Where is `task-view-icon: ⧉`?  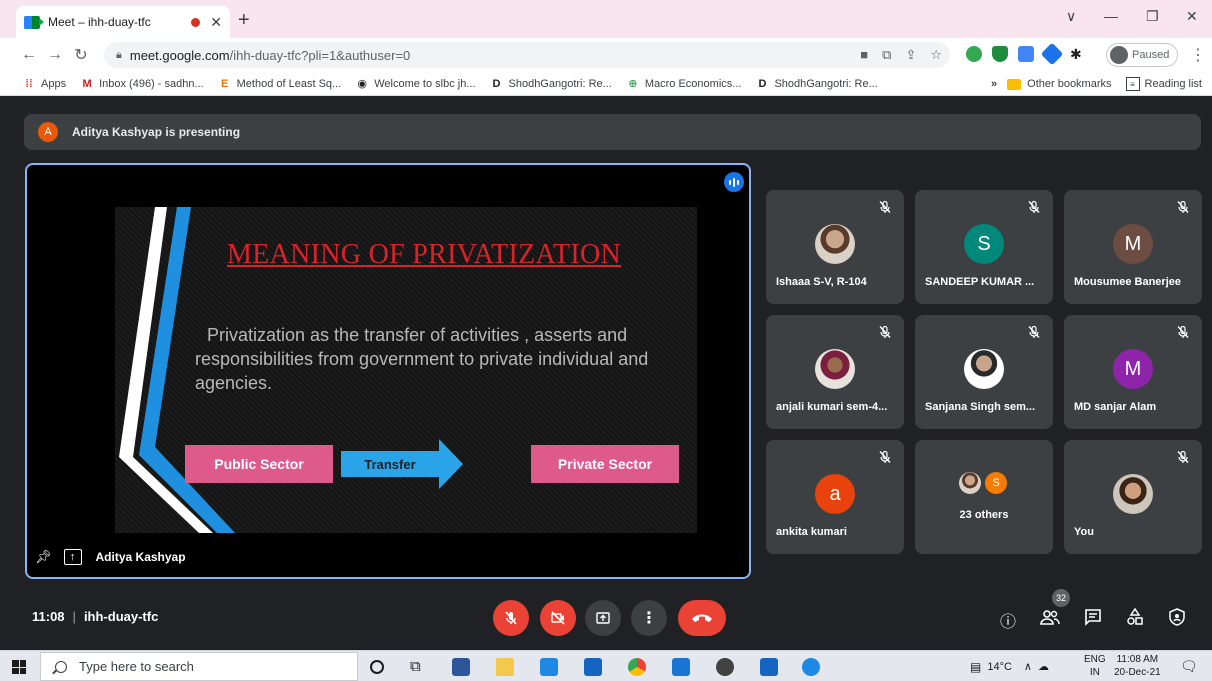 task-view-icon: ⧉ is located at coordinates (419, 667).